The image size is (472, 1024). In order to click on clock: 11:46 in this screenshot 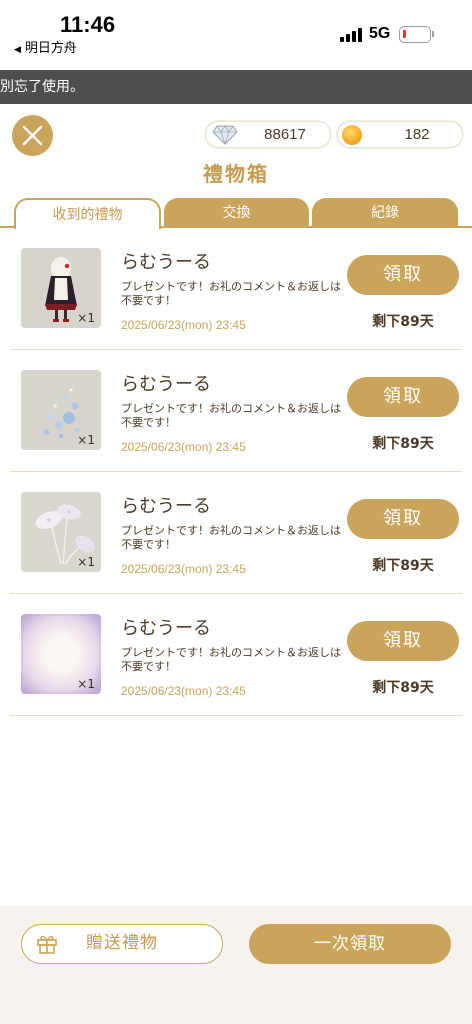, I will do `click(88, 24)`.